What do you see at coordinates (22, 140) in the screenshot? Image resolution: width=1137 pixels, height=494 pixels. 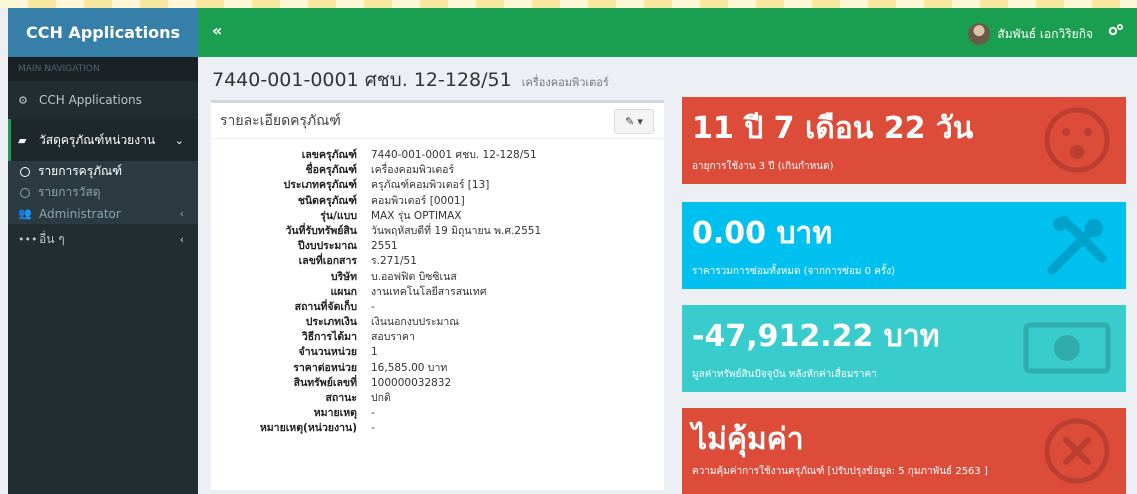 I see `truck-icon: ▰` at bounding box center [22, 140].